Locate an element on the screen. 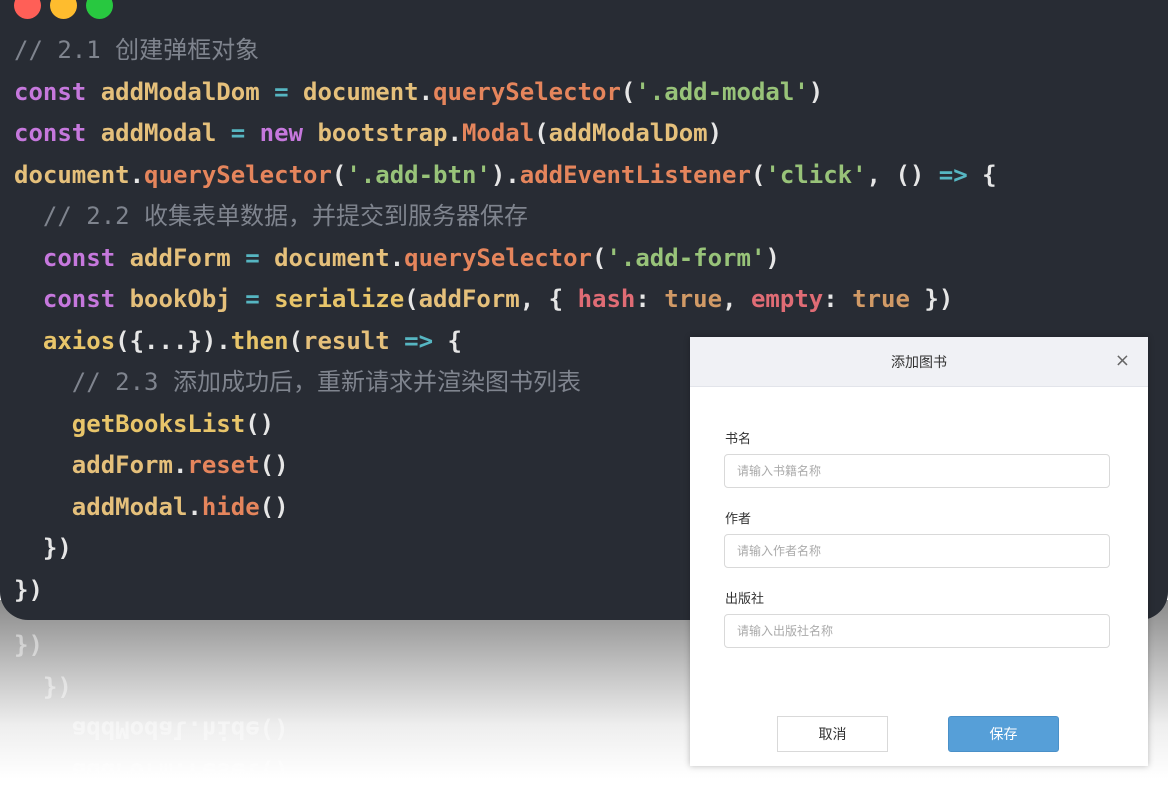 The height and width of the screenshot is (791, 1168). code-token: reset is located at coordinates (223, 465).